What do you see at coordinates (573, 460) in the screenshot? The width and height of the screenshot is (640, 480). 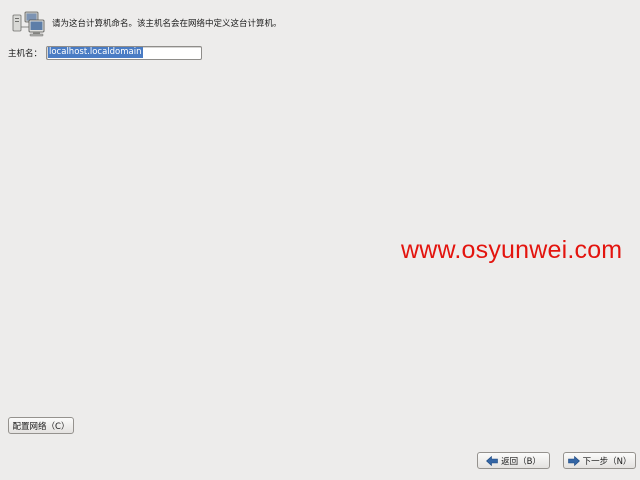 I see `arrow-right-icon` at bounding box center [573, 460].